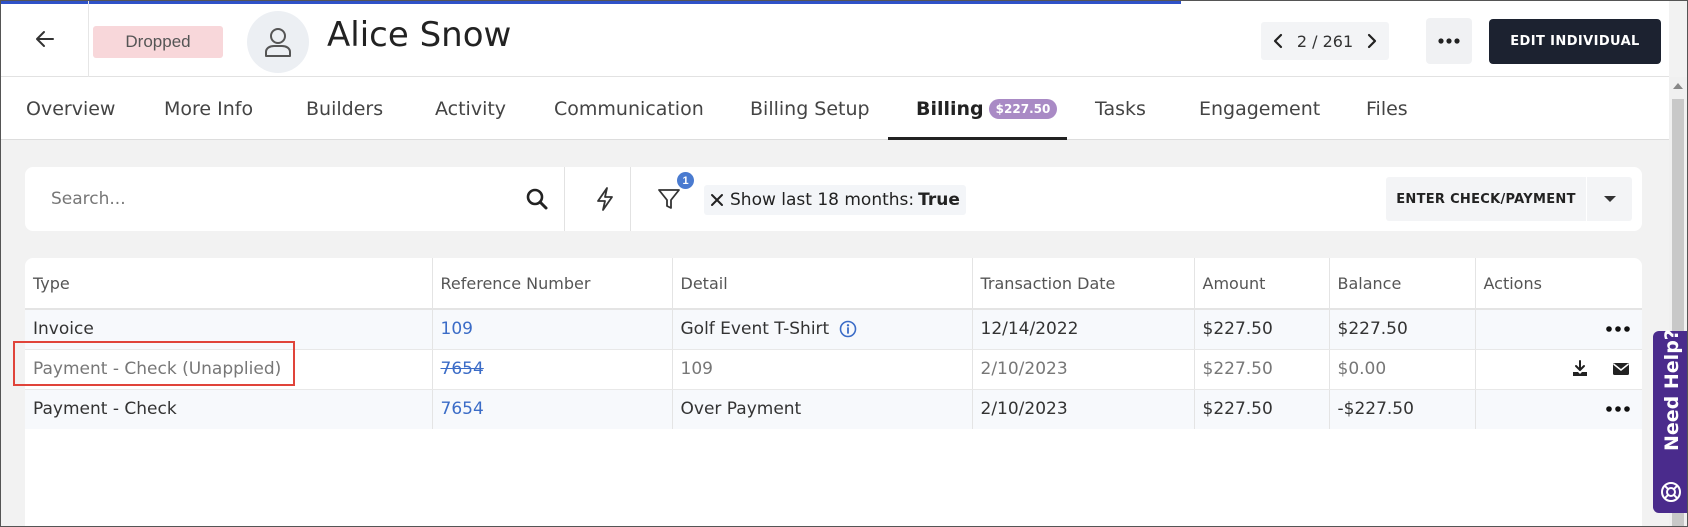  Describe the element at coordinates (1402, 369) in the screenshot. I see `balance-cell: $0.00` at that location.